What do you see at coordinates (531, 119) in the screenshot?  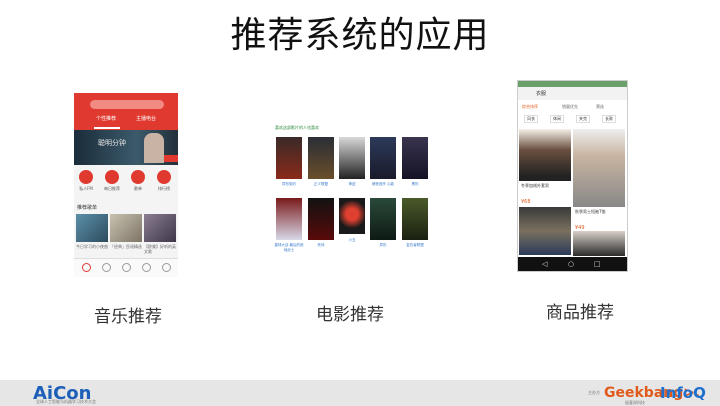 I see `category-chip: 风衣` at bounding box center [531, 119].